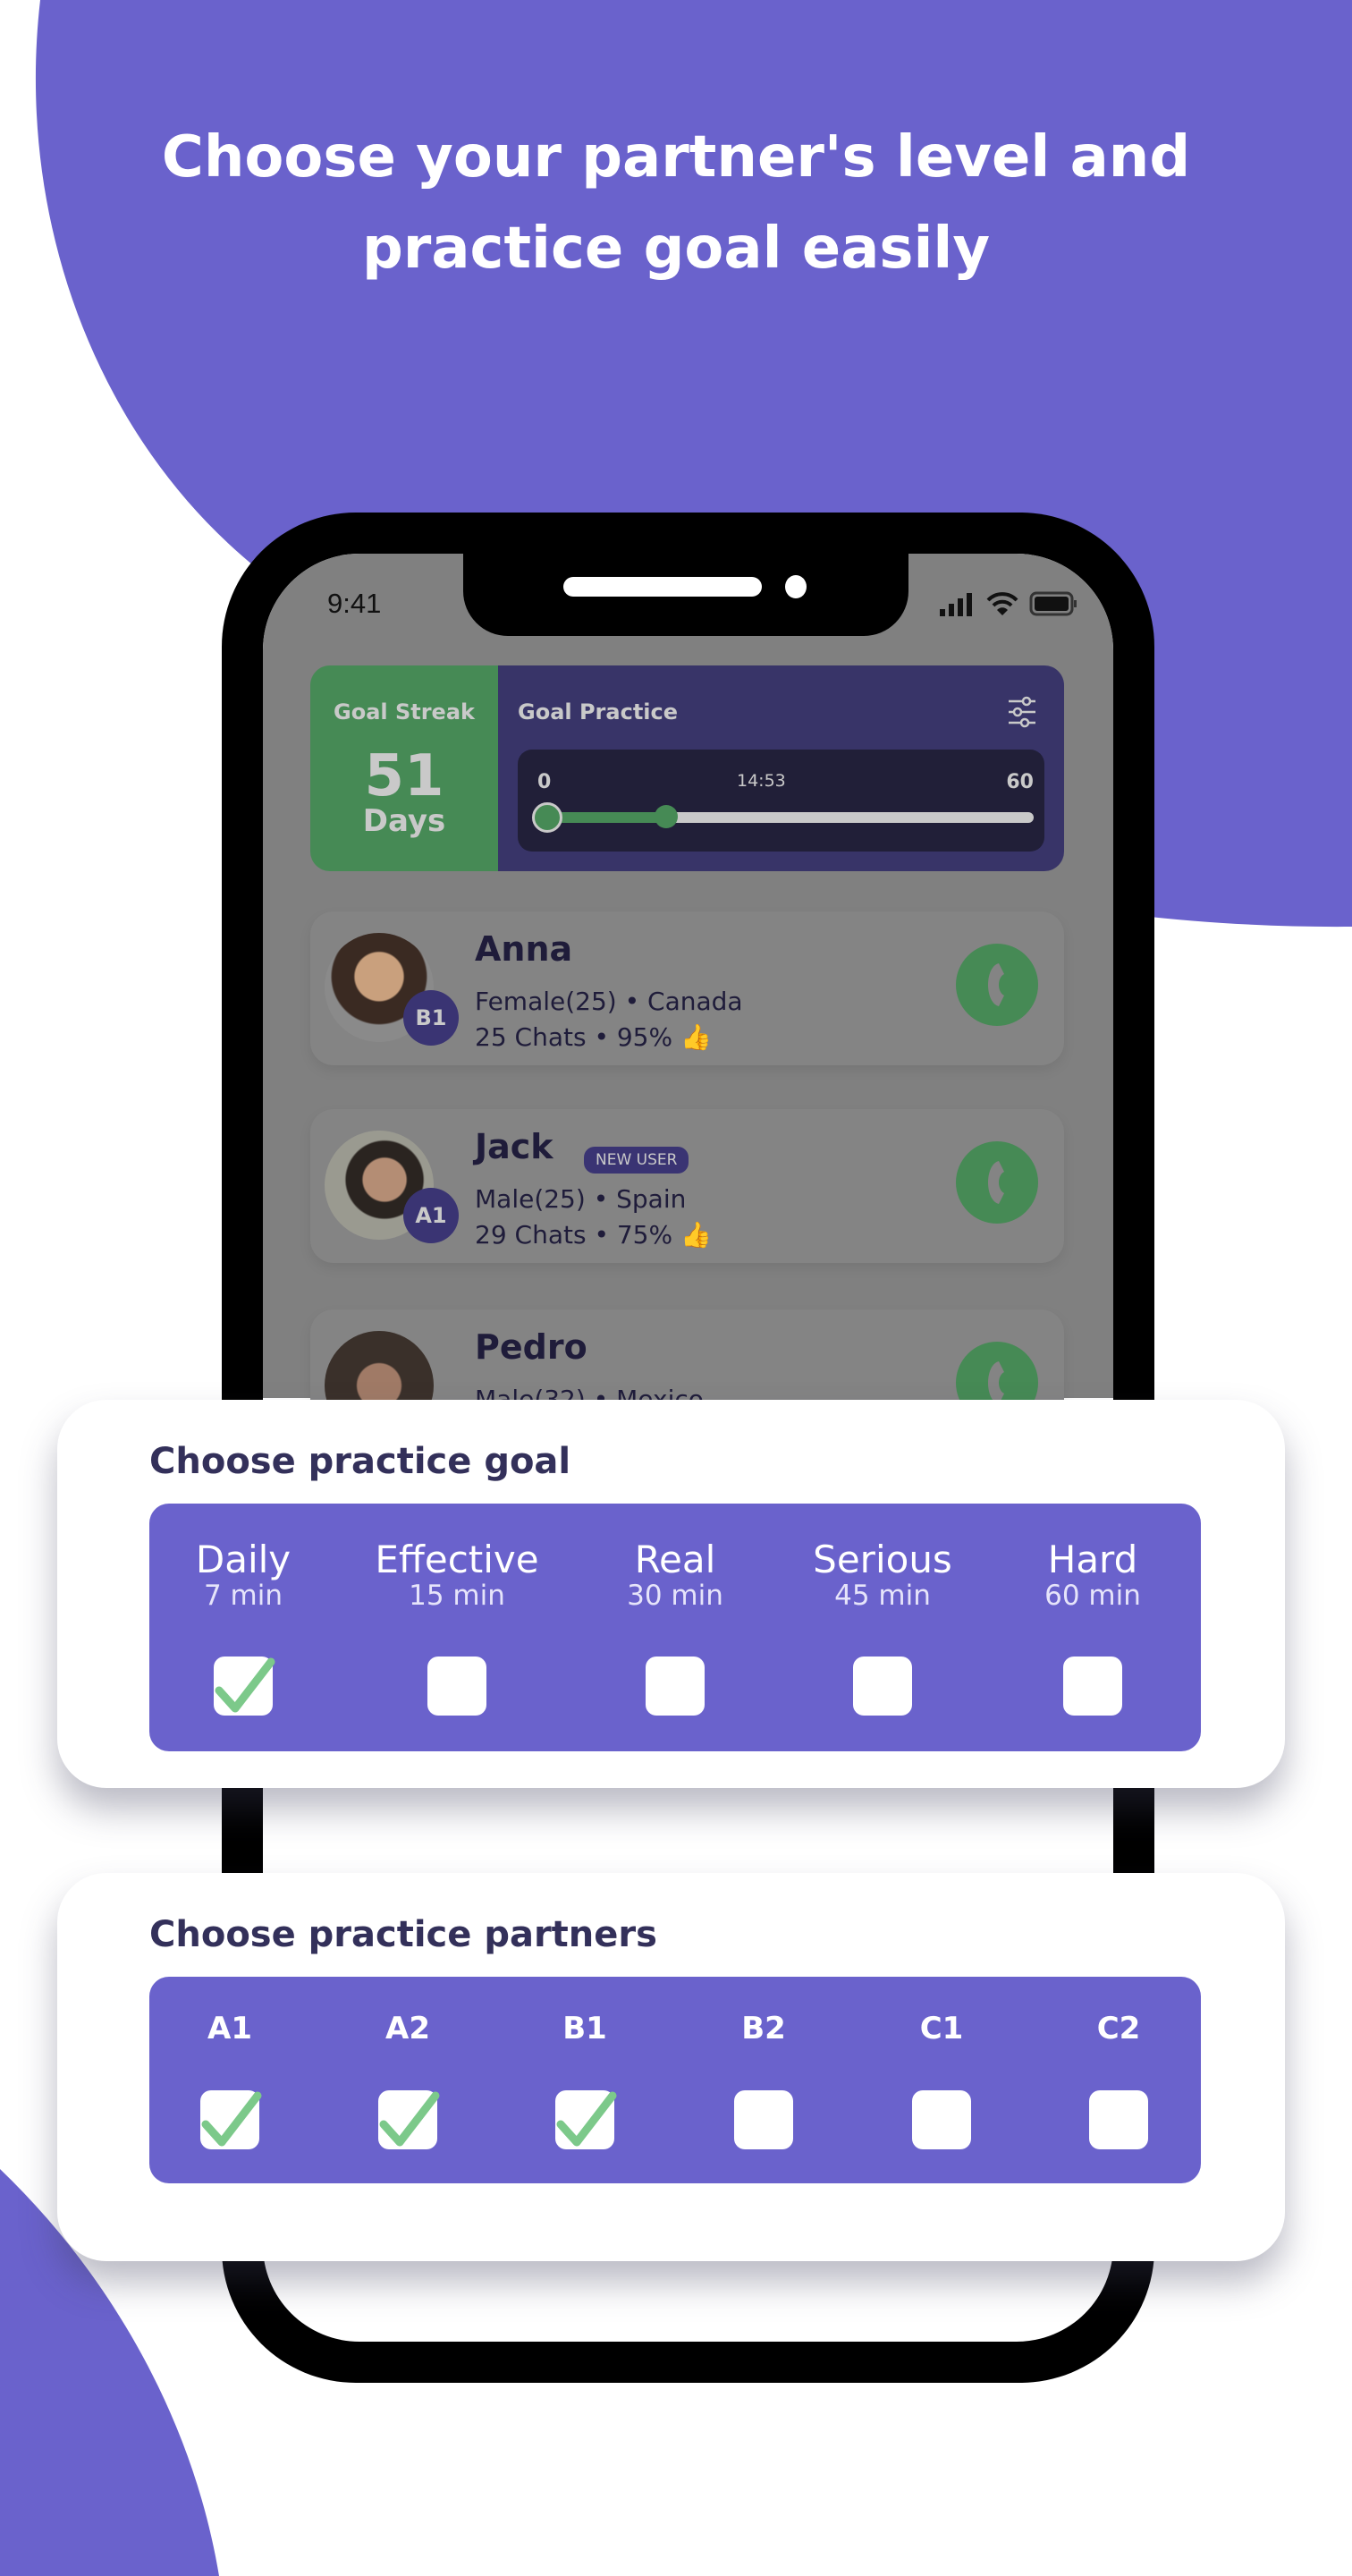  What do you see at coordinates (404, 821) in the screenshot?
I see `streak-unit: Days` at bounding box center [404, 821].